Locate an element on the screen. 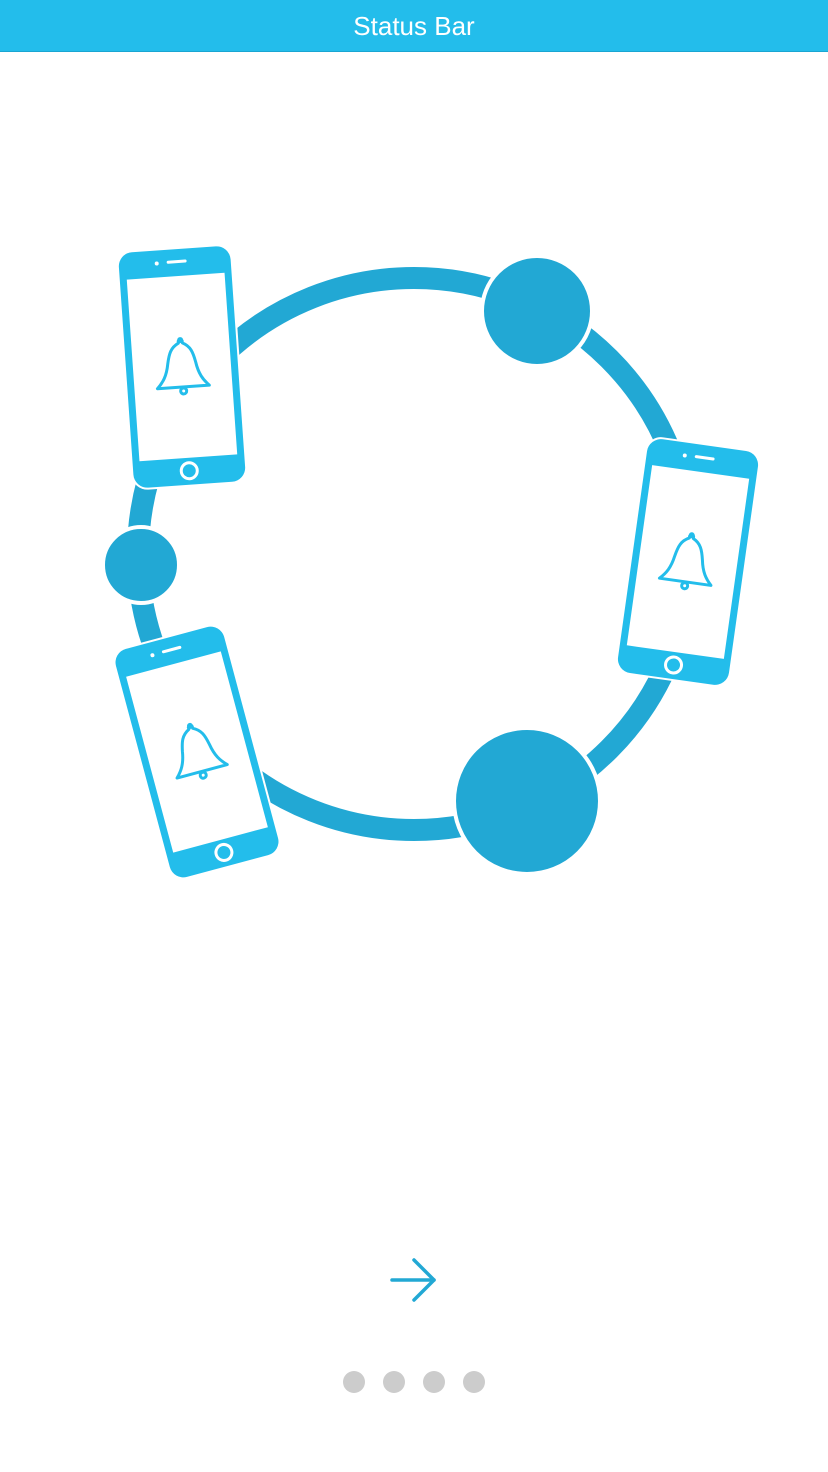 The height and width of the screenshot is (1472, 828). arrow-right-icon is located at coordinates (413, 1280).